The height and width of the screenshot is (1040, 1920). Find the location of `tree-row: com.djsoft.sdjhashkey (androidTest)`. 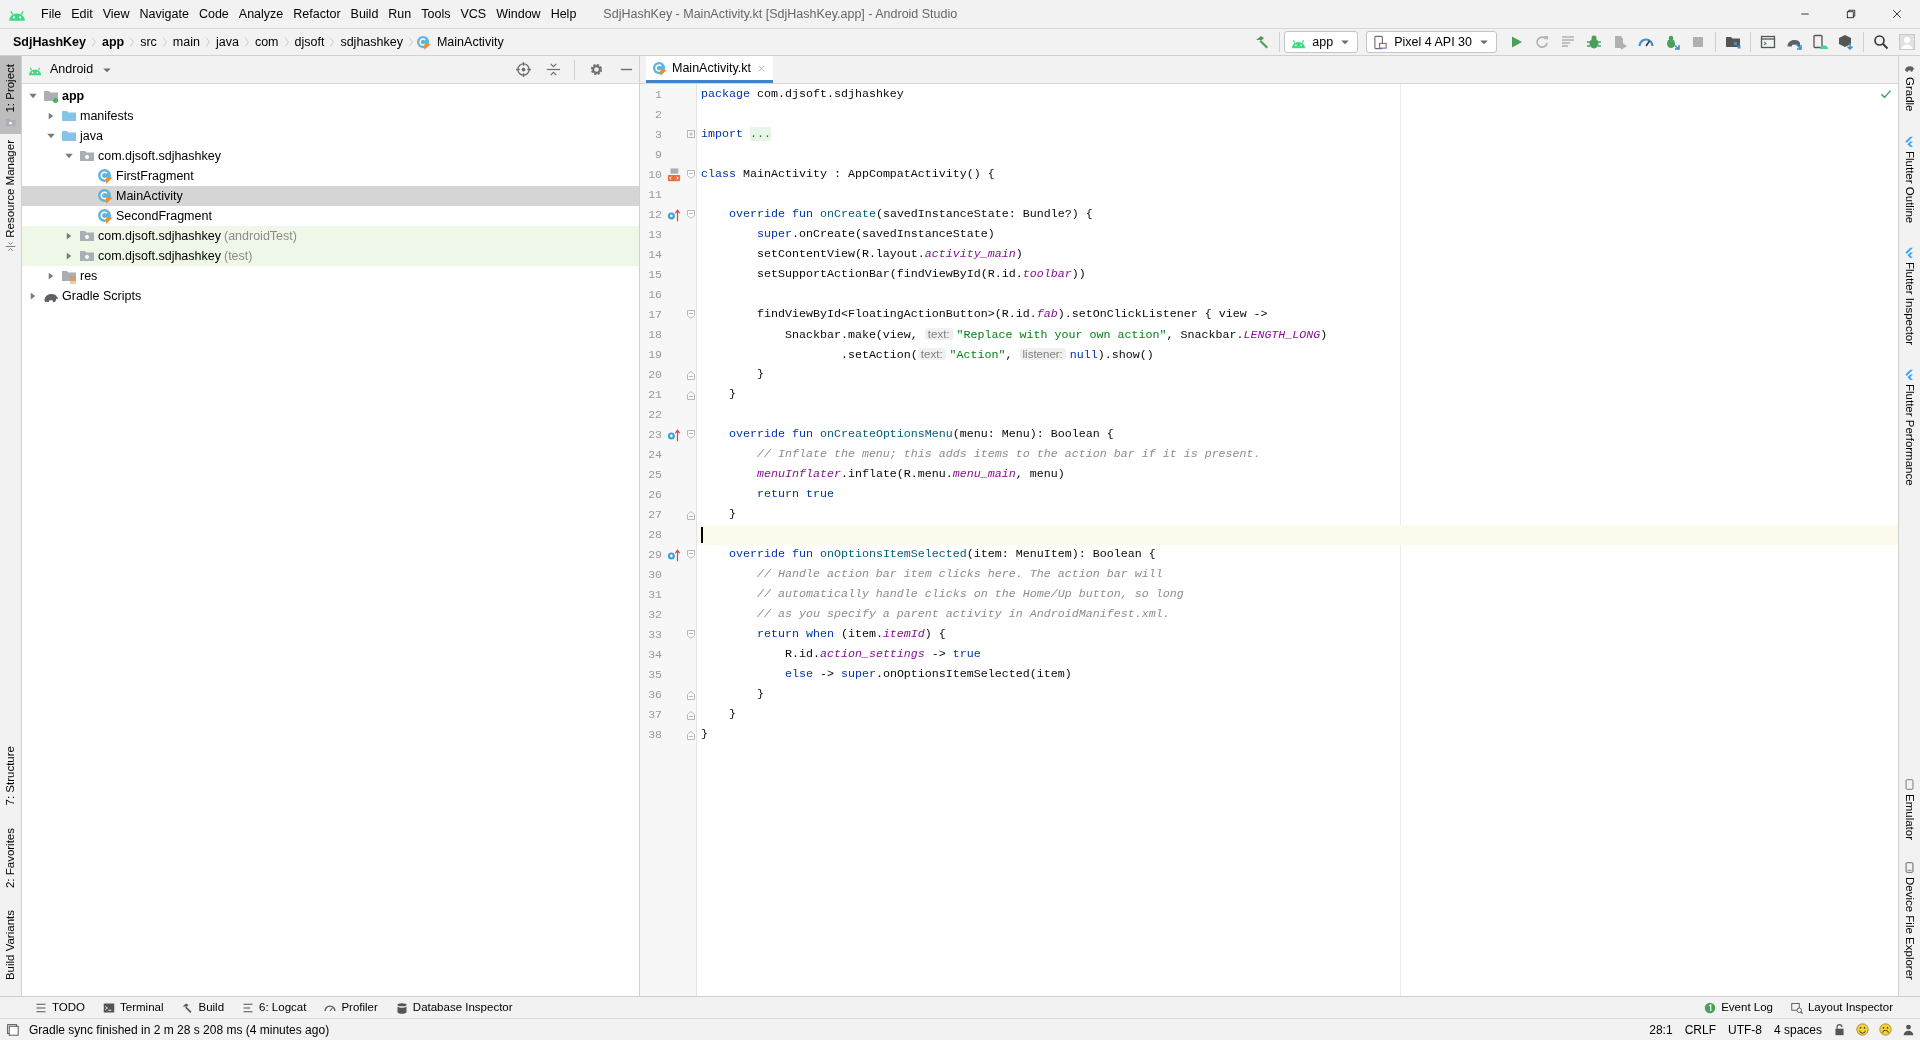

tree-row: com.djsoft.sdjhashkey (androidTest) is located at coordinates (330, 236).